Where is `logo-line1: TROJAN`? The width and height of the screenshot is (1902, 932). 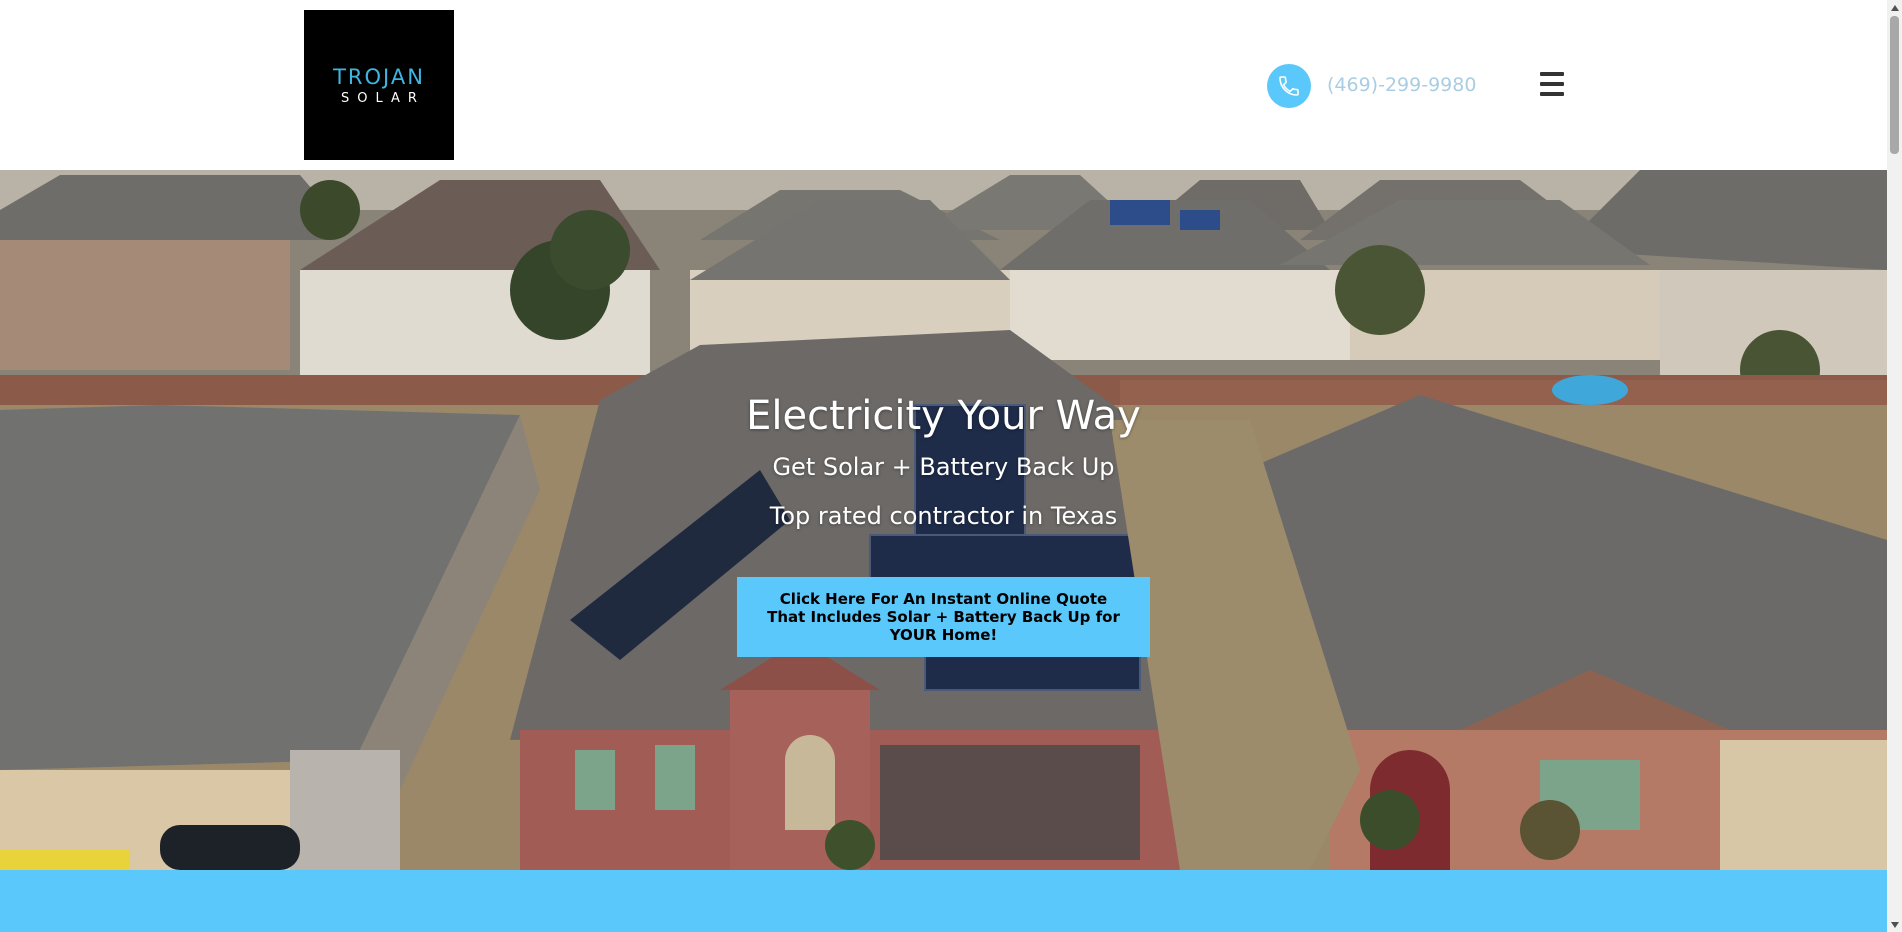
logo-line1: TROJAN is located at coordinates (379, 76).